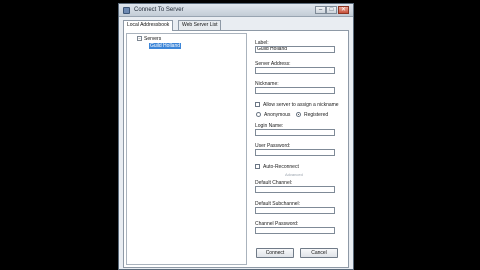  I want to click on allow-assign-checkbox, so click(257, 104).